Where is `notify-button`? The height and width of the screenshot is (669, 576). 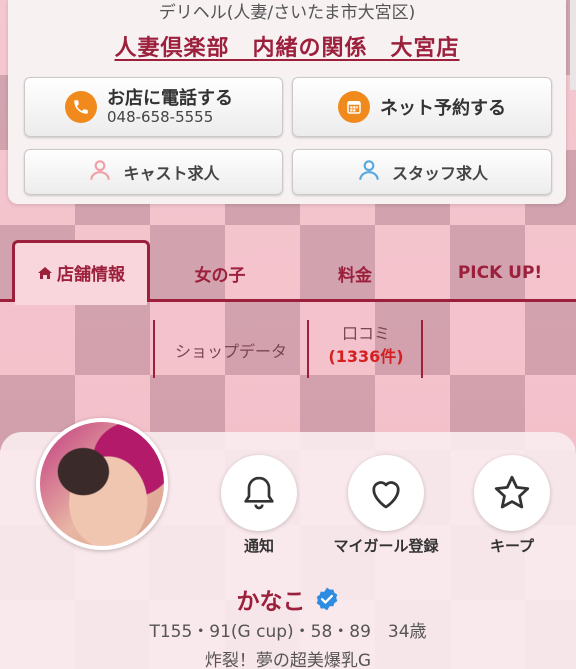 notify-button is located at coordinates (259, 493).